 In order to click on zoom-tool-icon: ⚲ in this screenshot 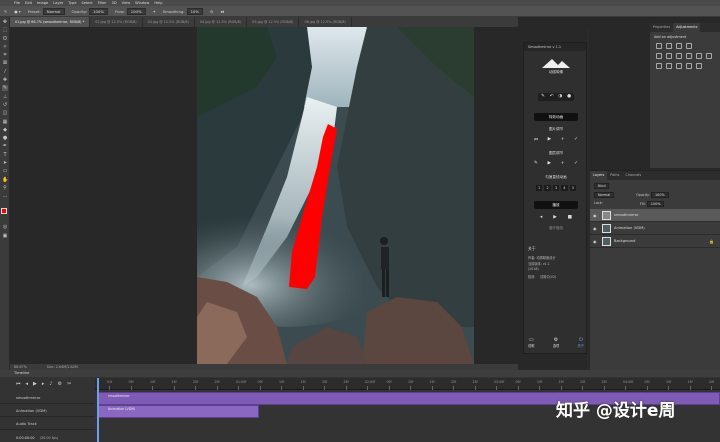, I will do `click(5, 188)`.